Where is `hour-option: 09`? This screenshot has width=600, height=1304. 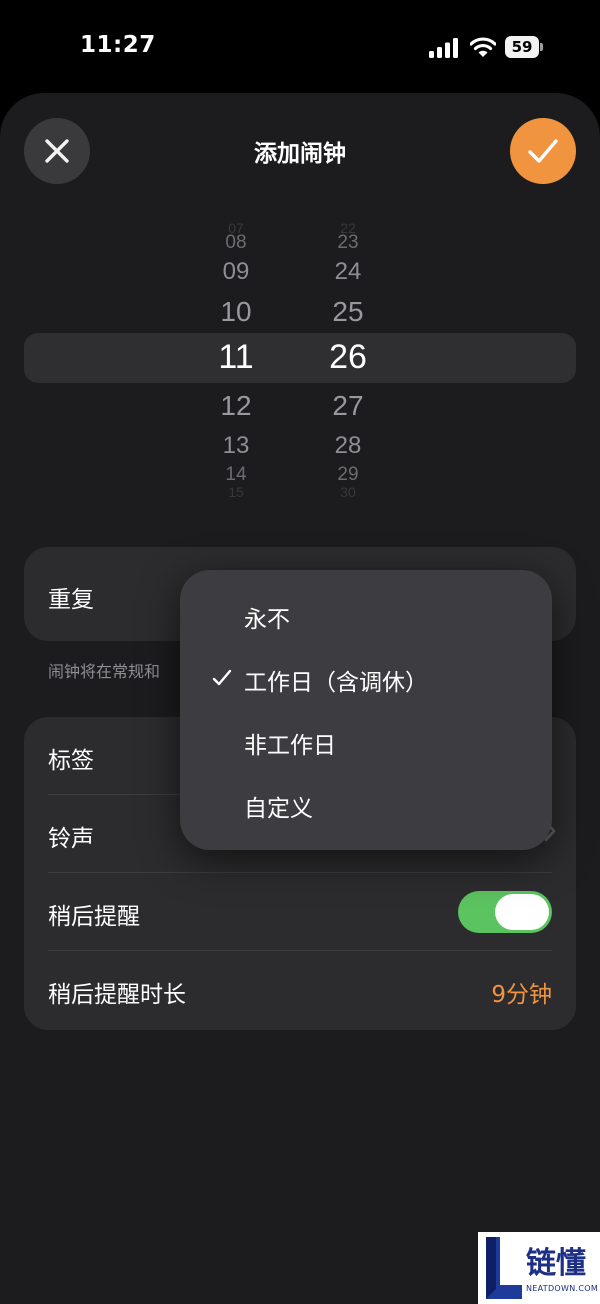 hour-option: 09 is located at coordinates (236, 272).